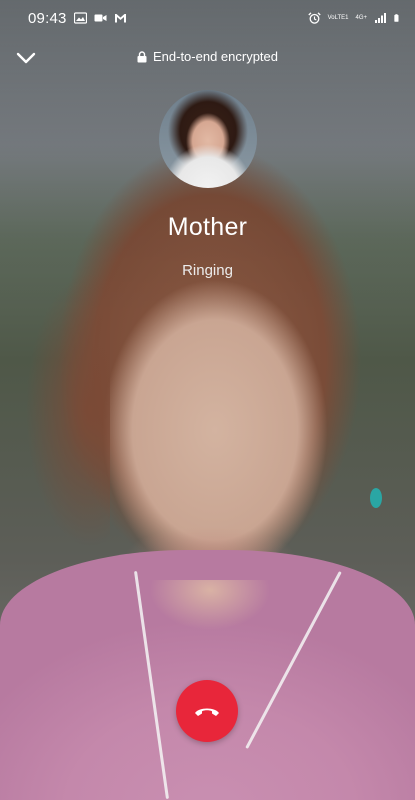 This screenshot has height=800, width=415. What do you see at coordinates (208, 139) in the screenshot?
I see `caller-avatar` at bounding box center [208, 139].